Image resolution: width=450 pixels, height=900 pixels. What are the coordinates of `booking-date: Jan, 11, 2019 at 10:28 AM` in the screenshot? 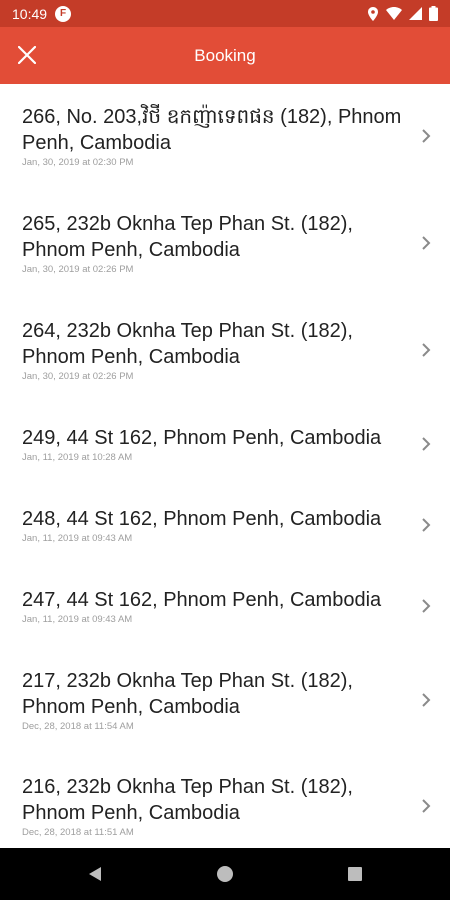 It's located at (77, 457).